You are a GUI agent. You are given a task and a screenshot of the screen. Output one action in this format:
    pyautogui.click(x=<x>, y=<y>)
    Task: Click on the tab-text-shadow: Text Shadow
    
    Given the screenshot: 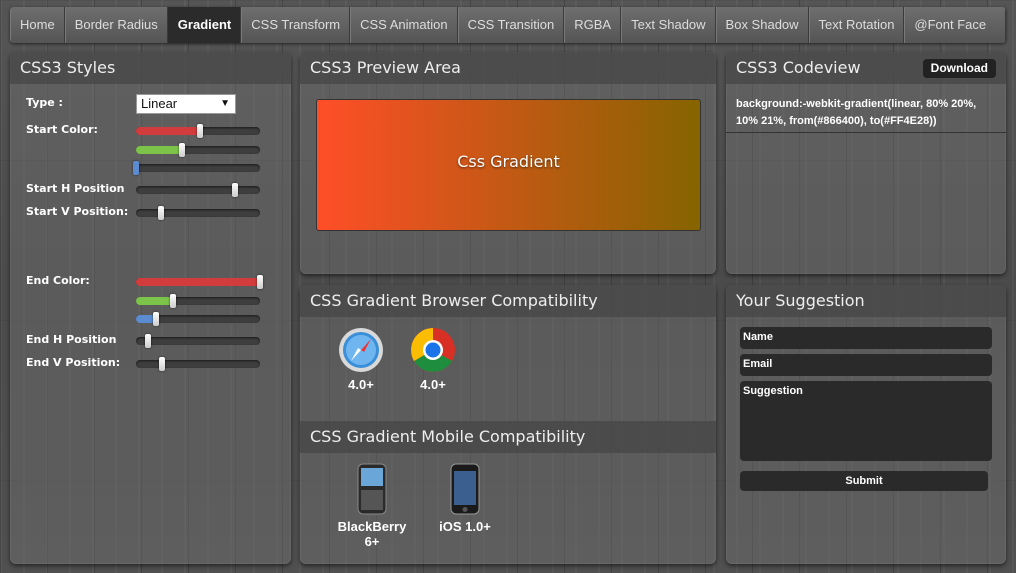 What is the action you would take?
    pyautogui.click(x=668, y=25)
    